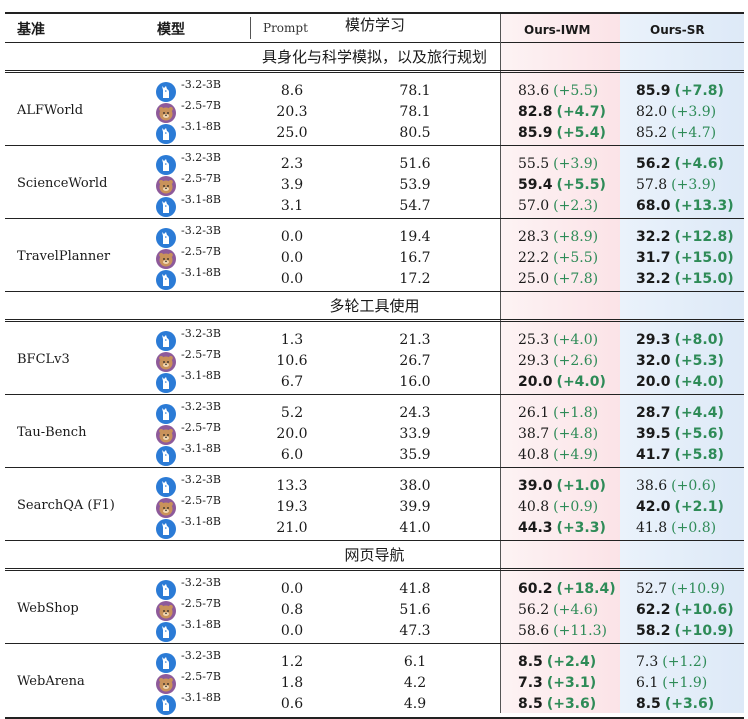  What do you see at coordinates (292, 413) in the screenshot?
I see `prompt-score: 5.2` at bounding box center [292, 413].